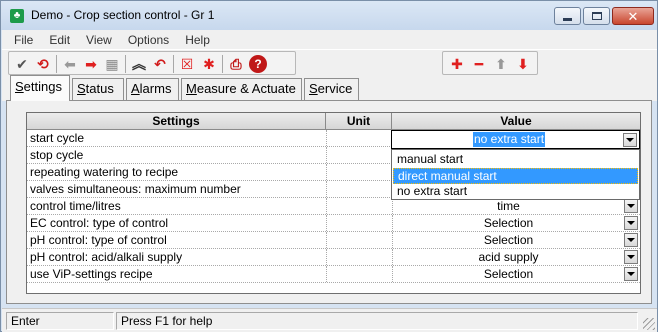 The width and height of the screenshot is (658, 332). Describe the element at coordinates (19, 86) in the screenshot. I see `tab-settings-accel: S` at that location.